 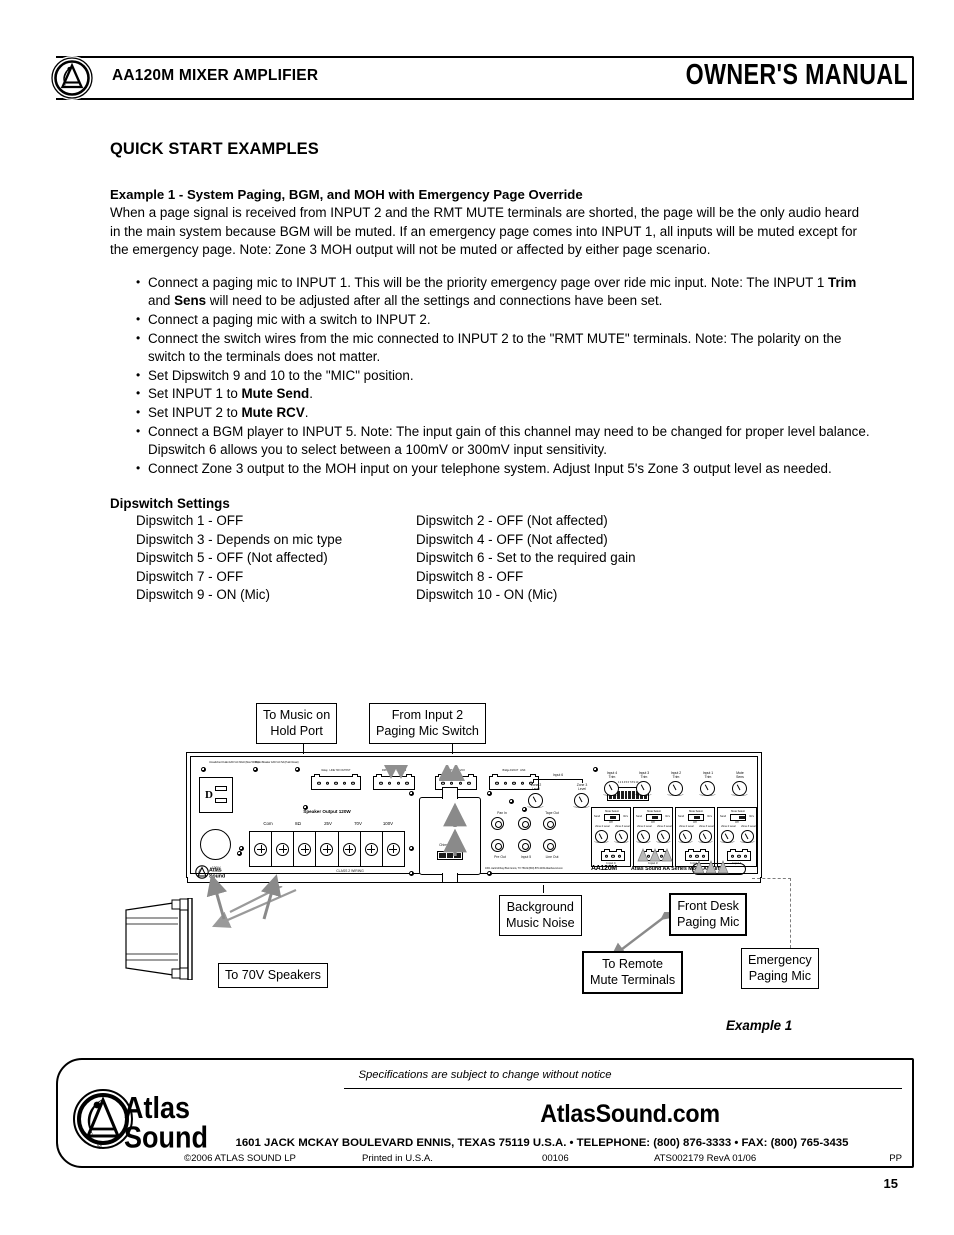 I want to click on terminal-com, so click(x=261, y=849).